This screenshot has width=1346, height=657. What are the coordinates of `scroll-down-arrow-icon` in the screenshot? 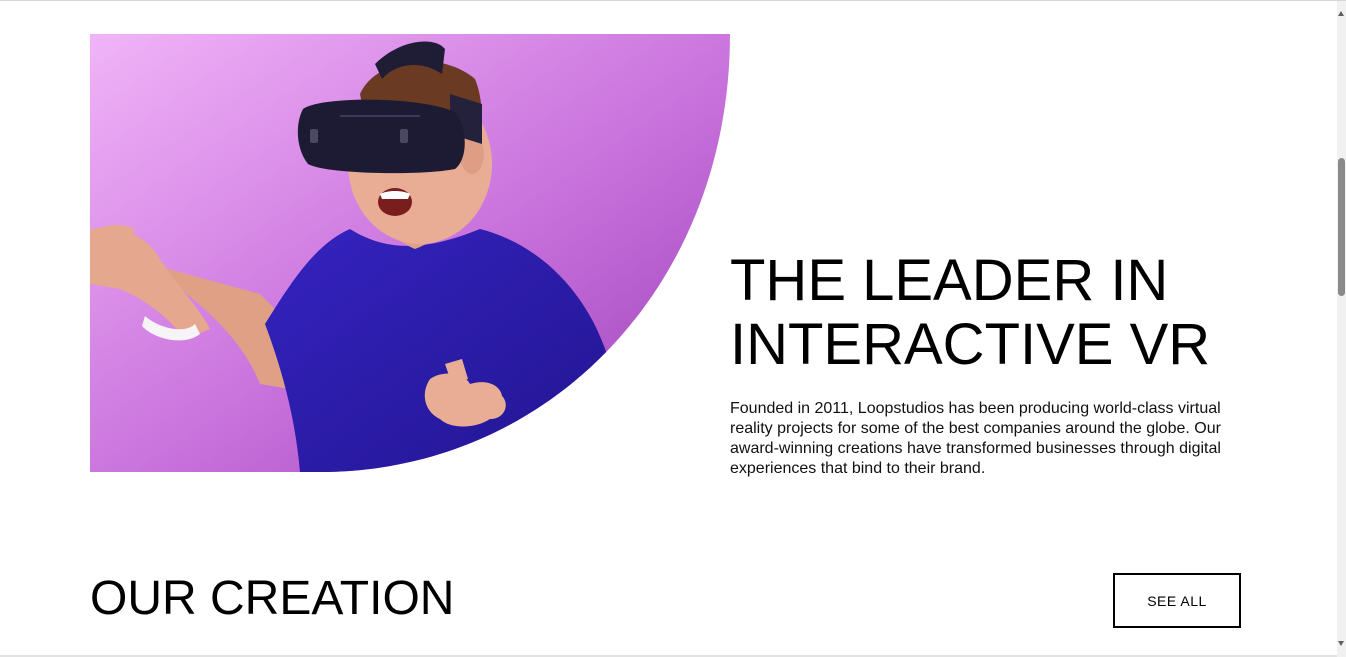 It's located at (1341, 643).